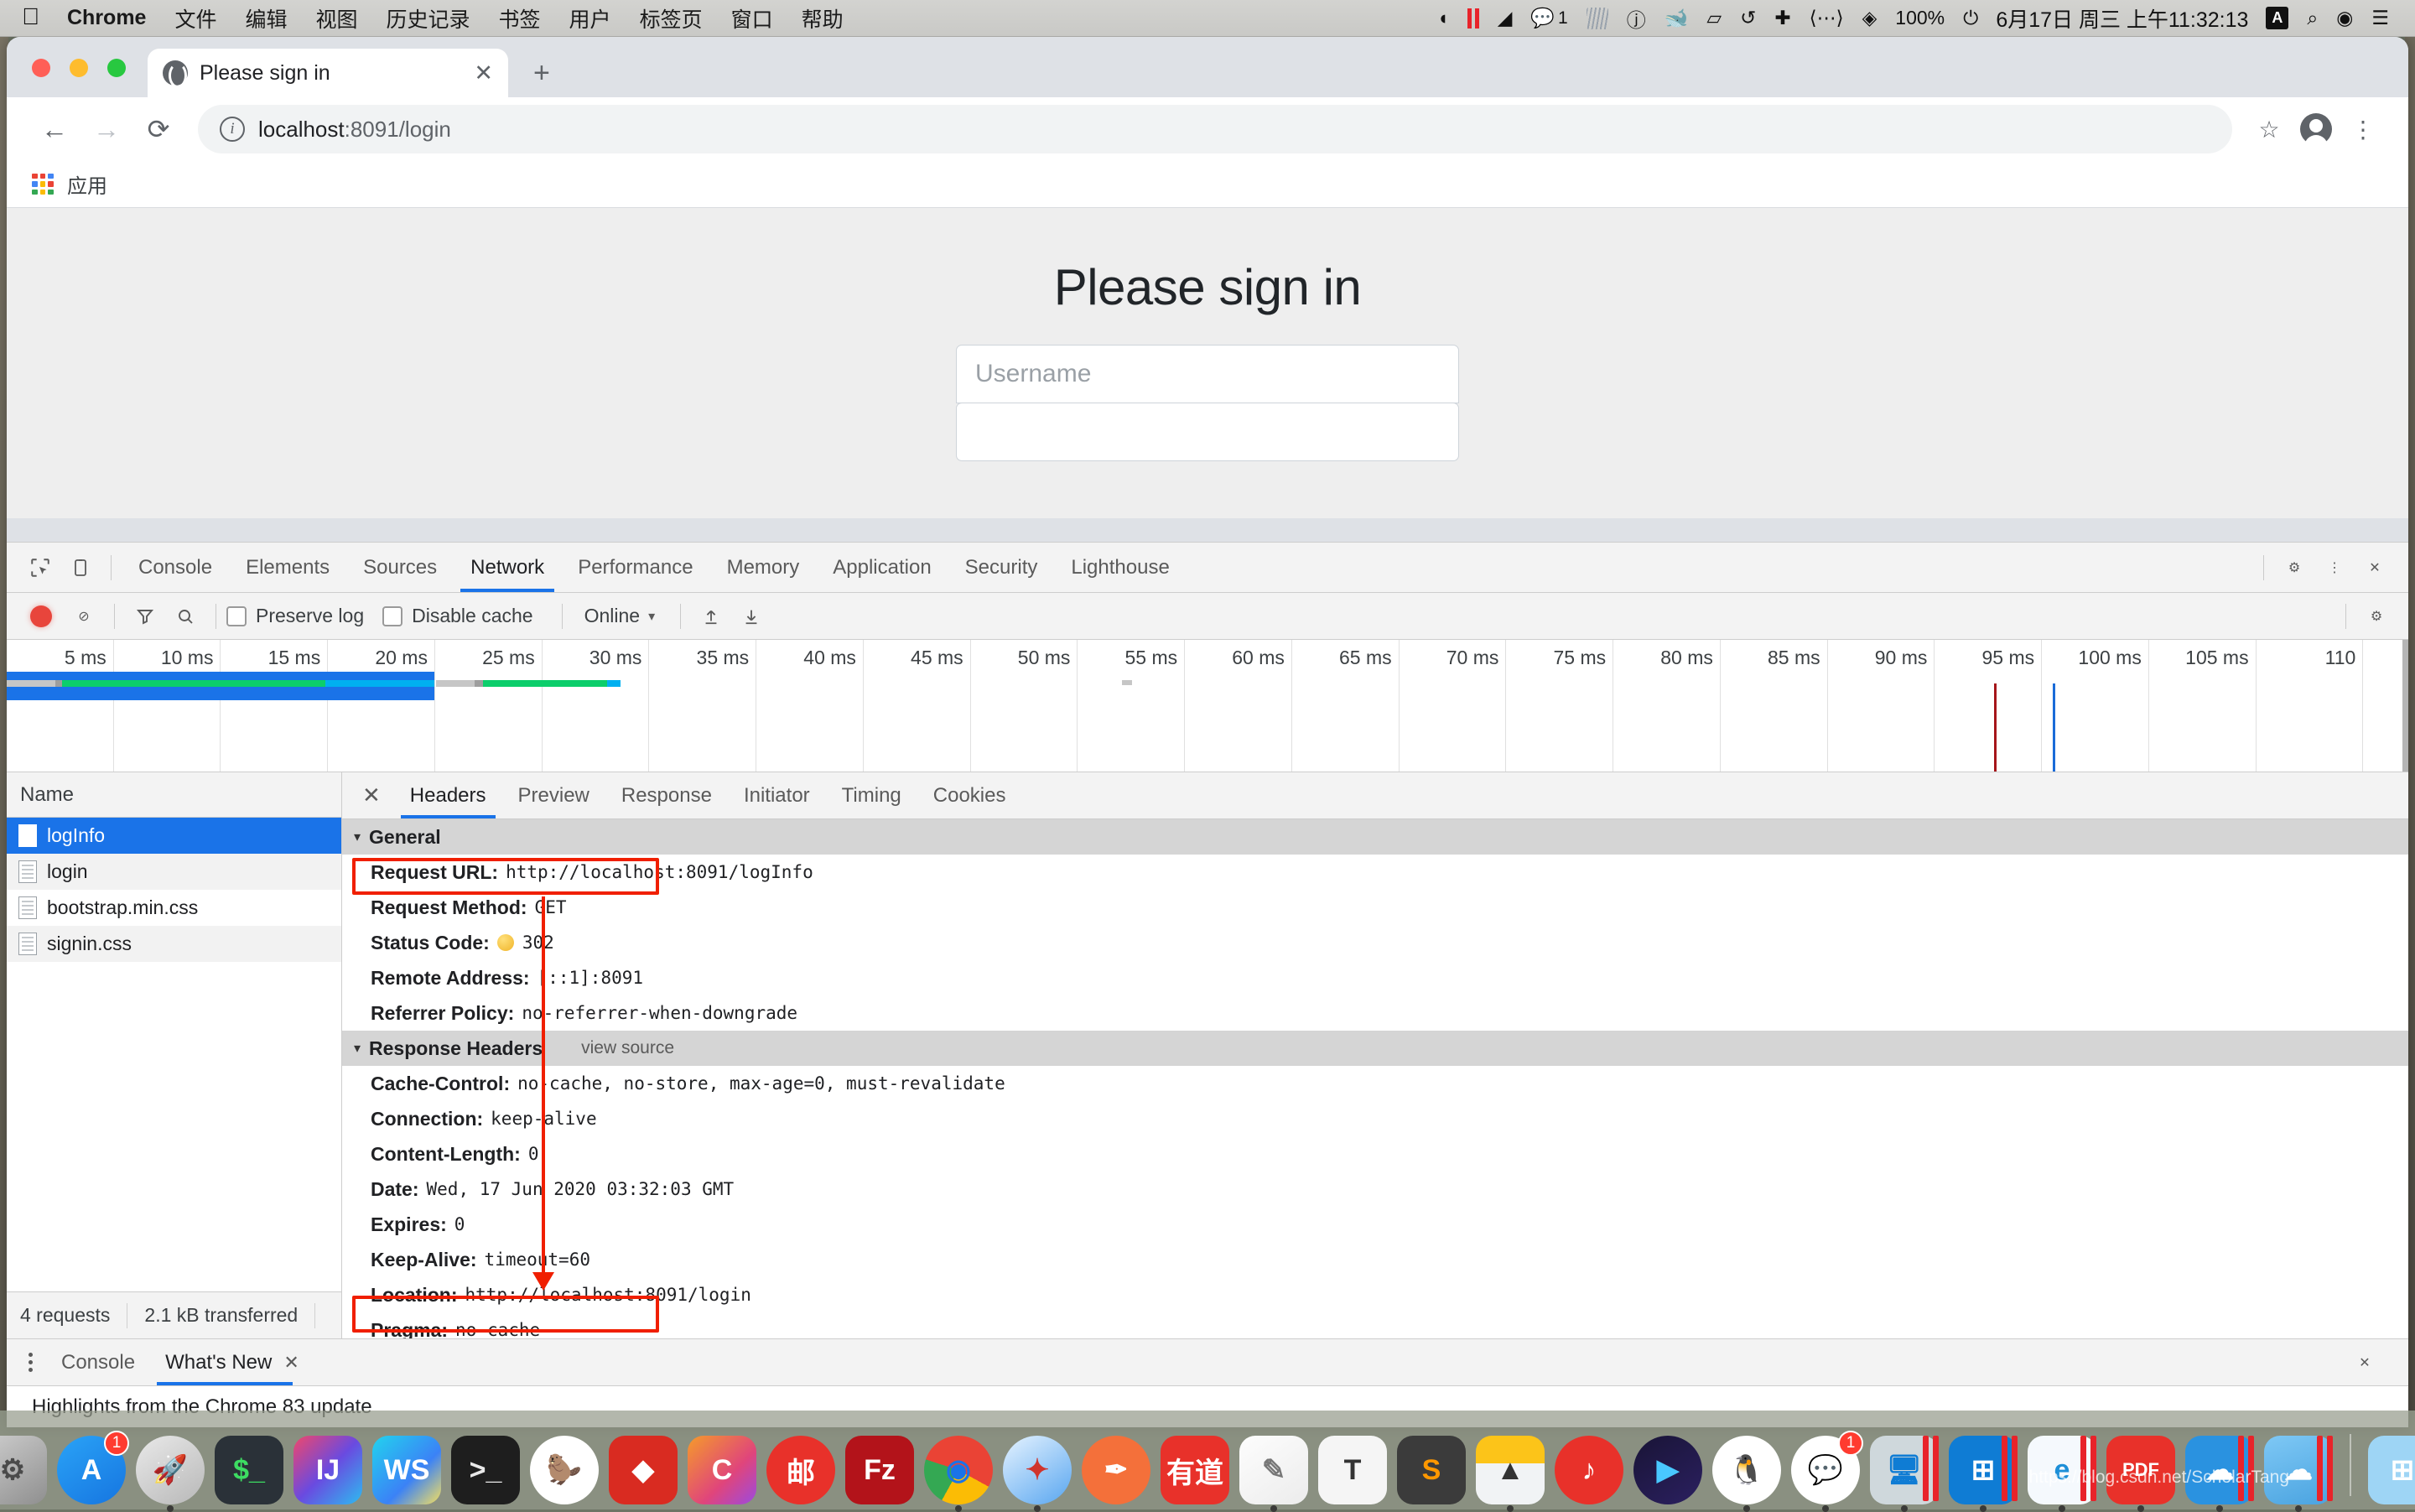  I want to click on bookmark-item-apps: 应用, so click(87, 184).